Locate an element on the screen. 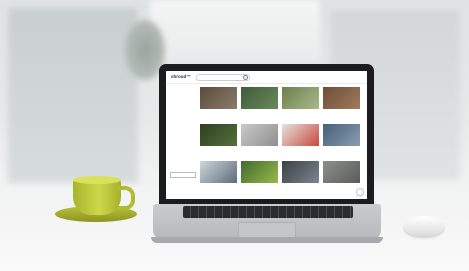  cup-rim is located at coordinates (97, 180).